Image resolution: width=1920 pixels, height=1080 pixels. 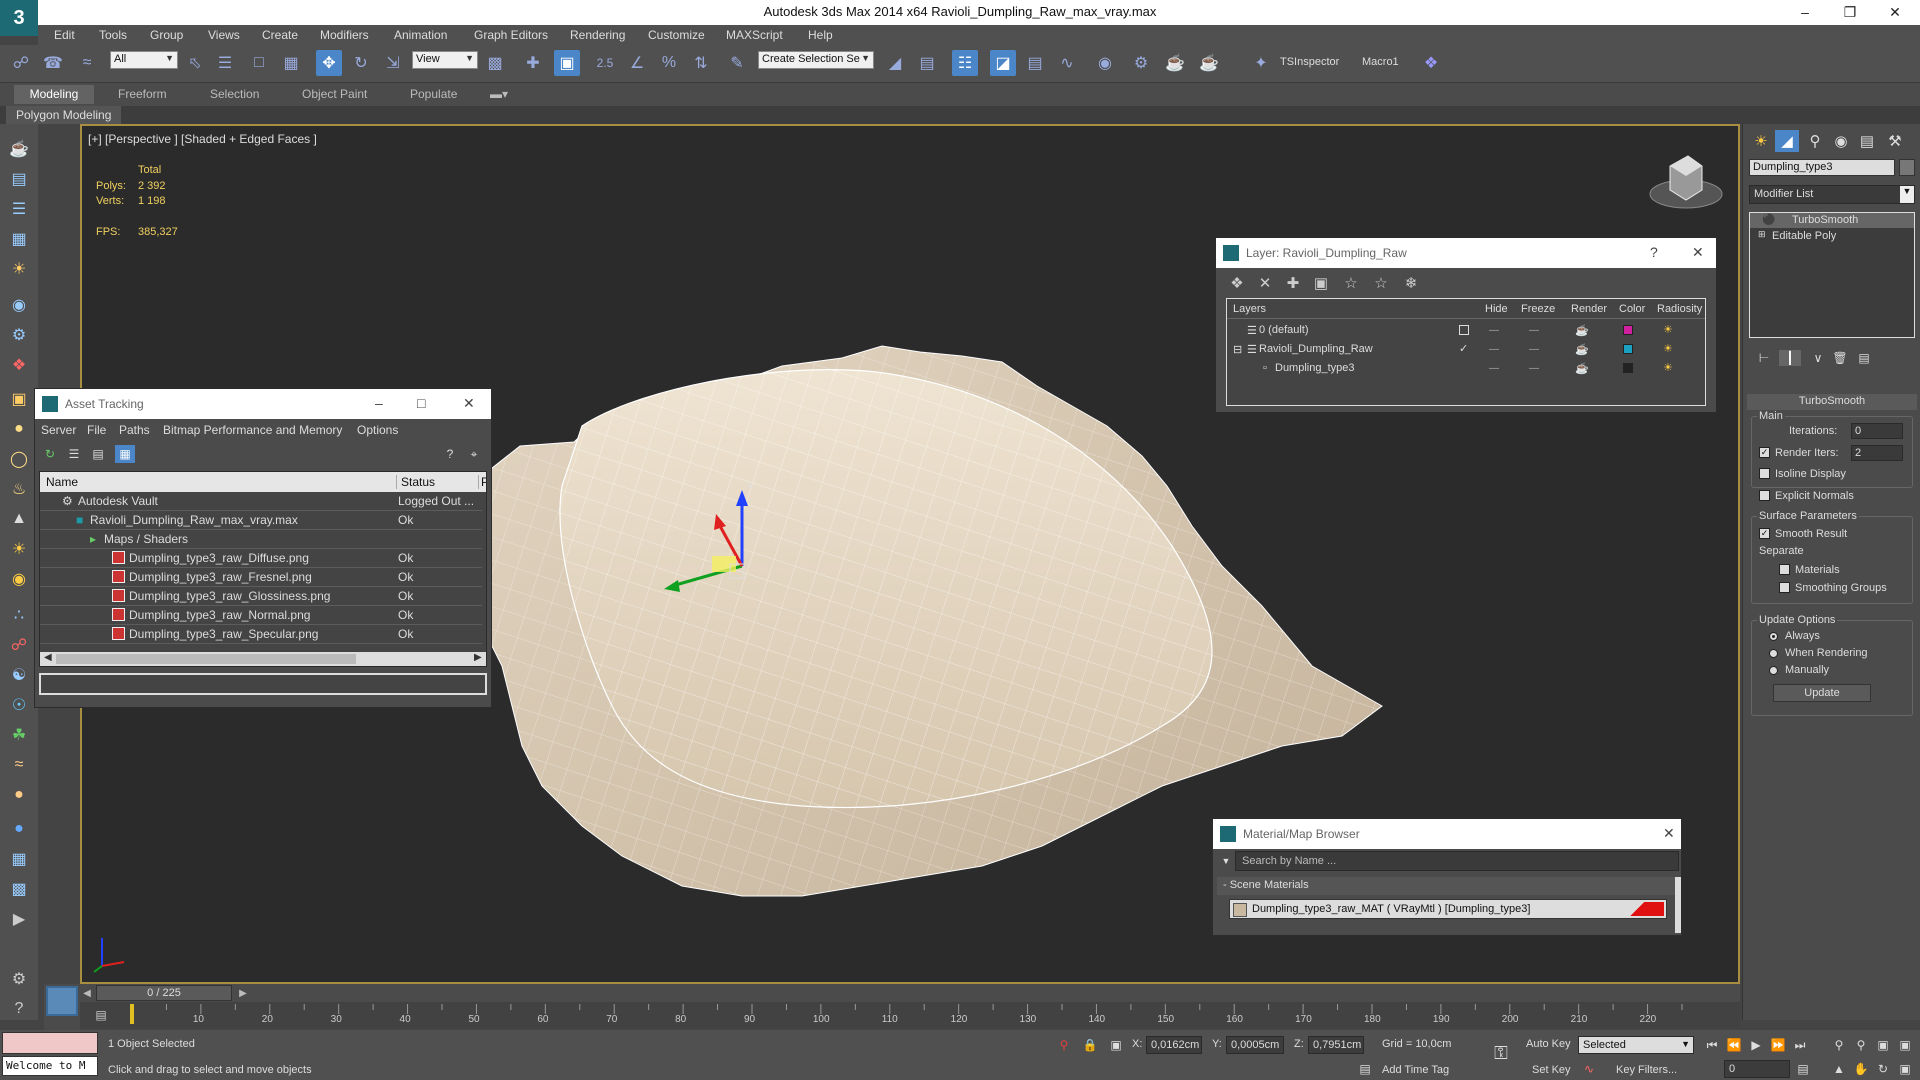 What do you see at coordinates (1822, 167) in the screenshot?
I see `object-name-field: Dumpling_type3` at bounding box center [1822, 167].